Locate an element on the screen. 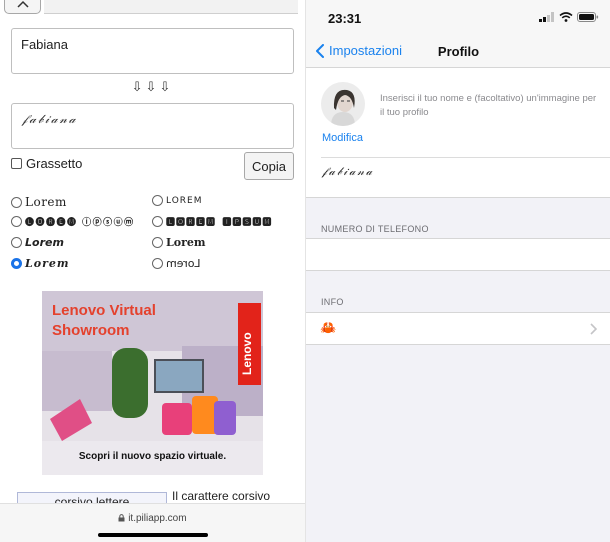 This screenshot has height=542, width=610. home-indicator is located at coordinates (153, 535).